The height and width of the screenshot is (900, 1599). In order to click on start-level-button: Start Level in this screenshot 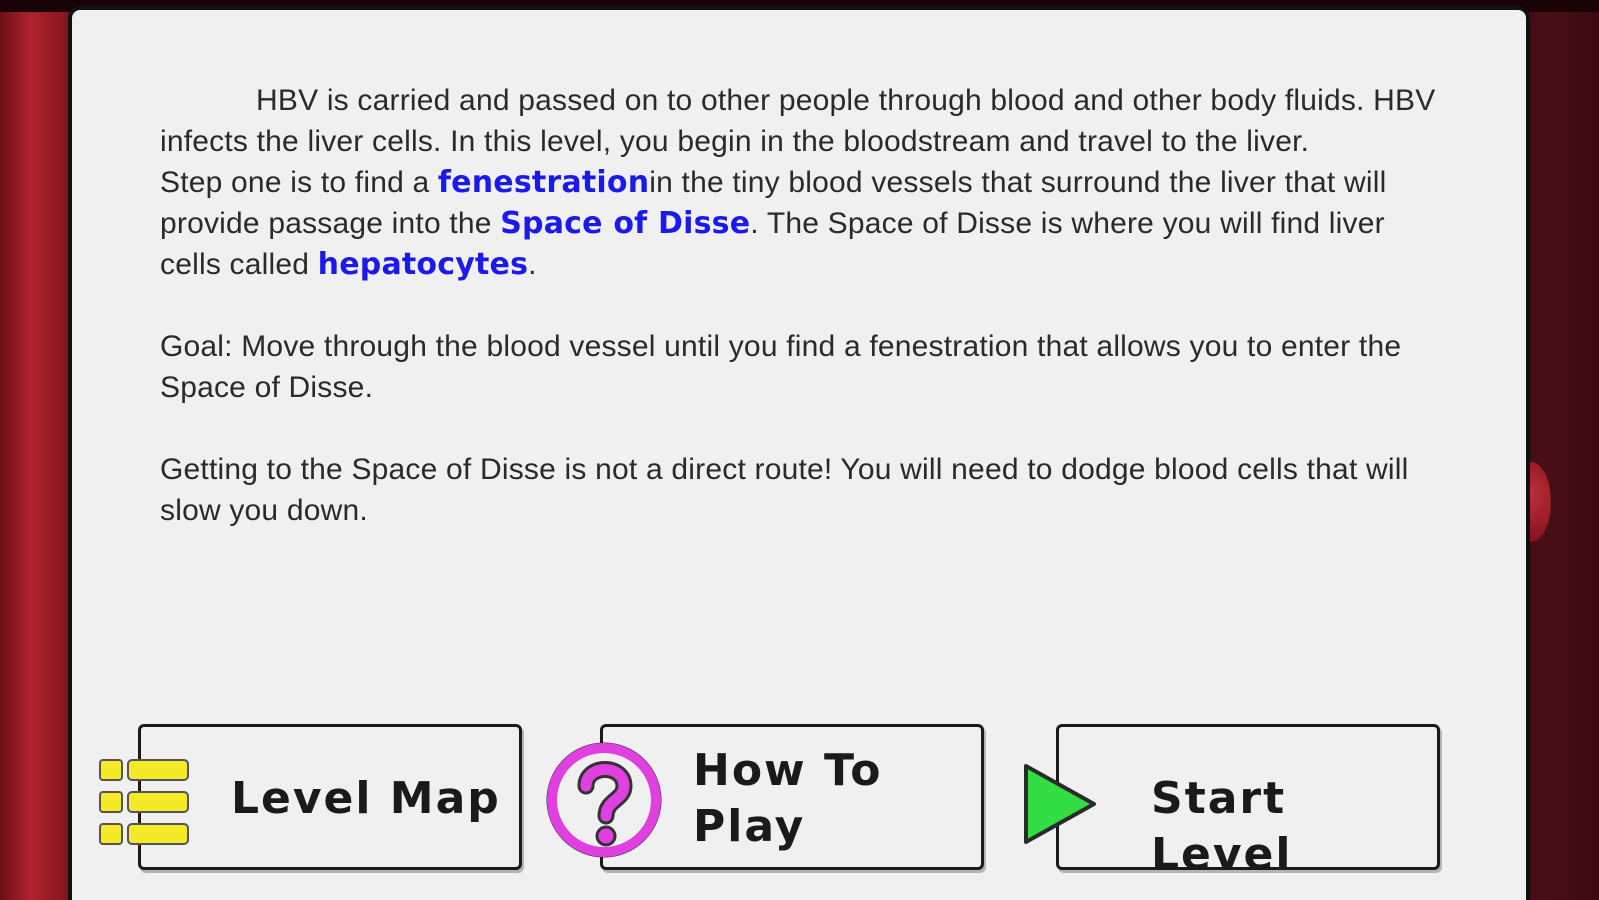, I will do `click(1248, 802)`.